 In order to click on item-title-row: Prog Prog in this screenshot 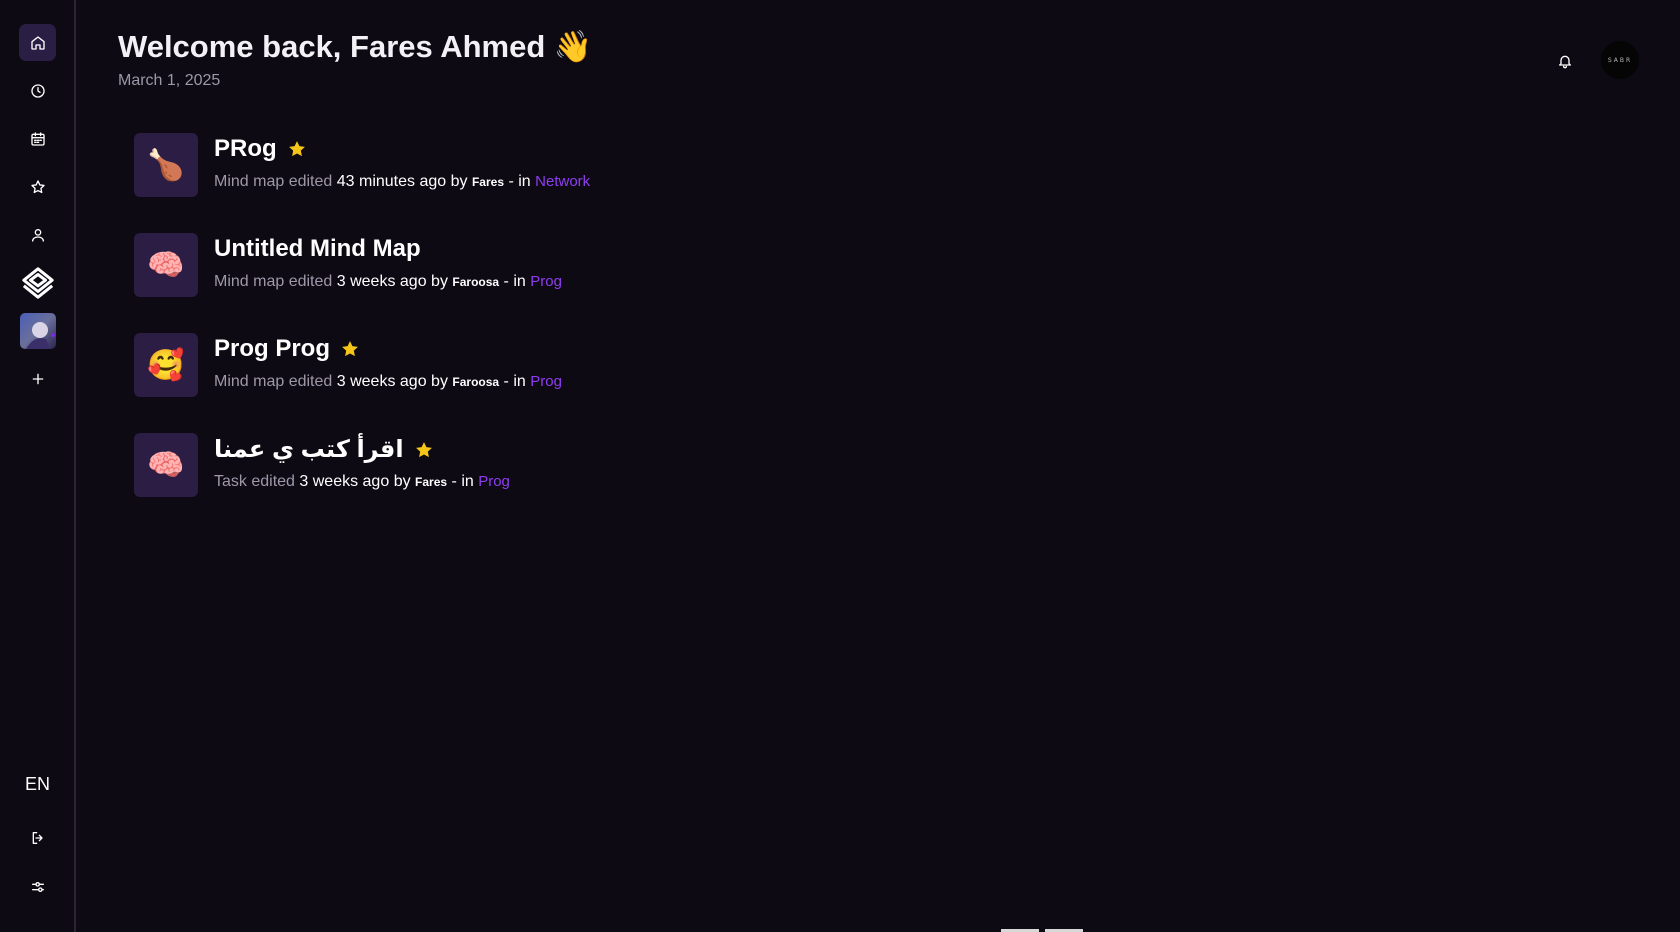, I will do `click(287, 349)`.